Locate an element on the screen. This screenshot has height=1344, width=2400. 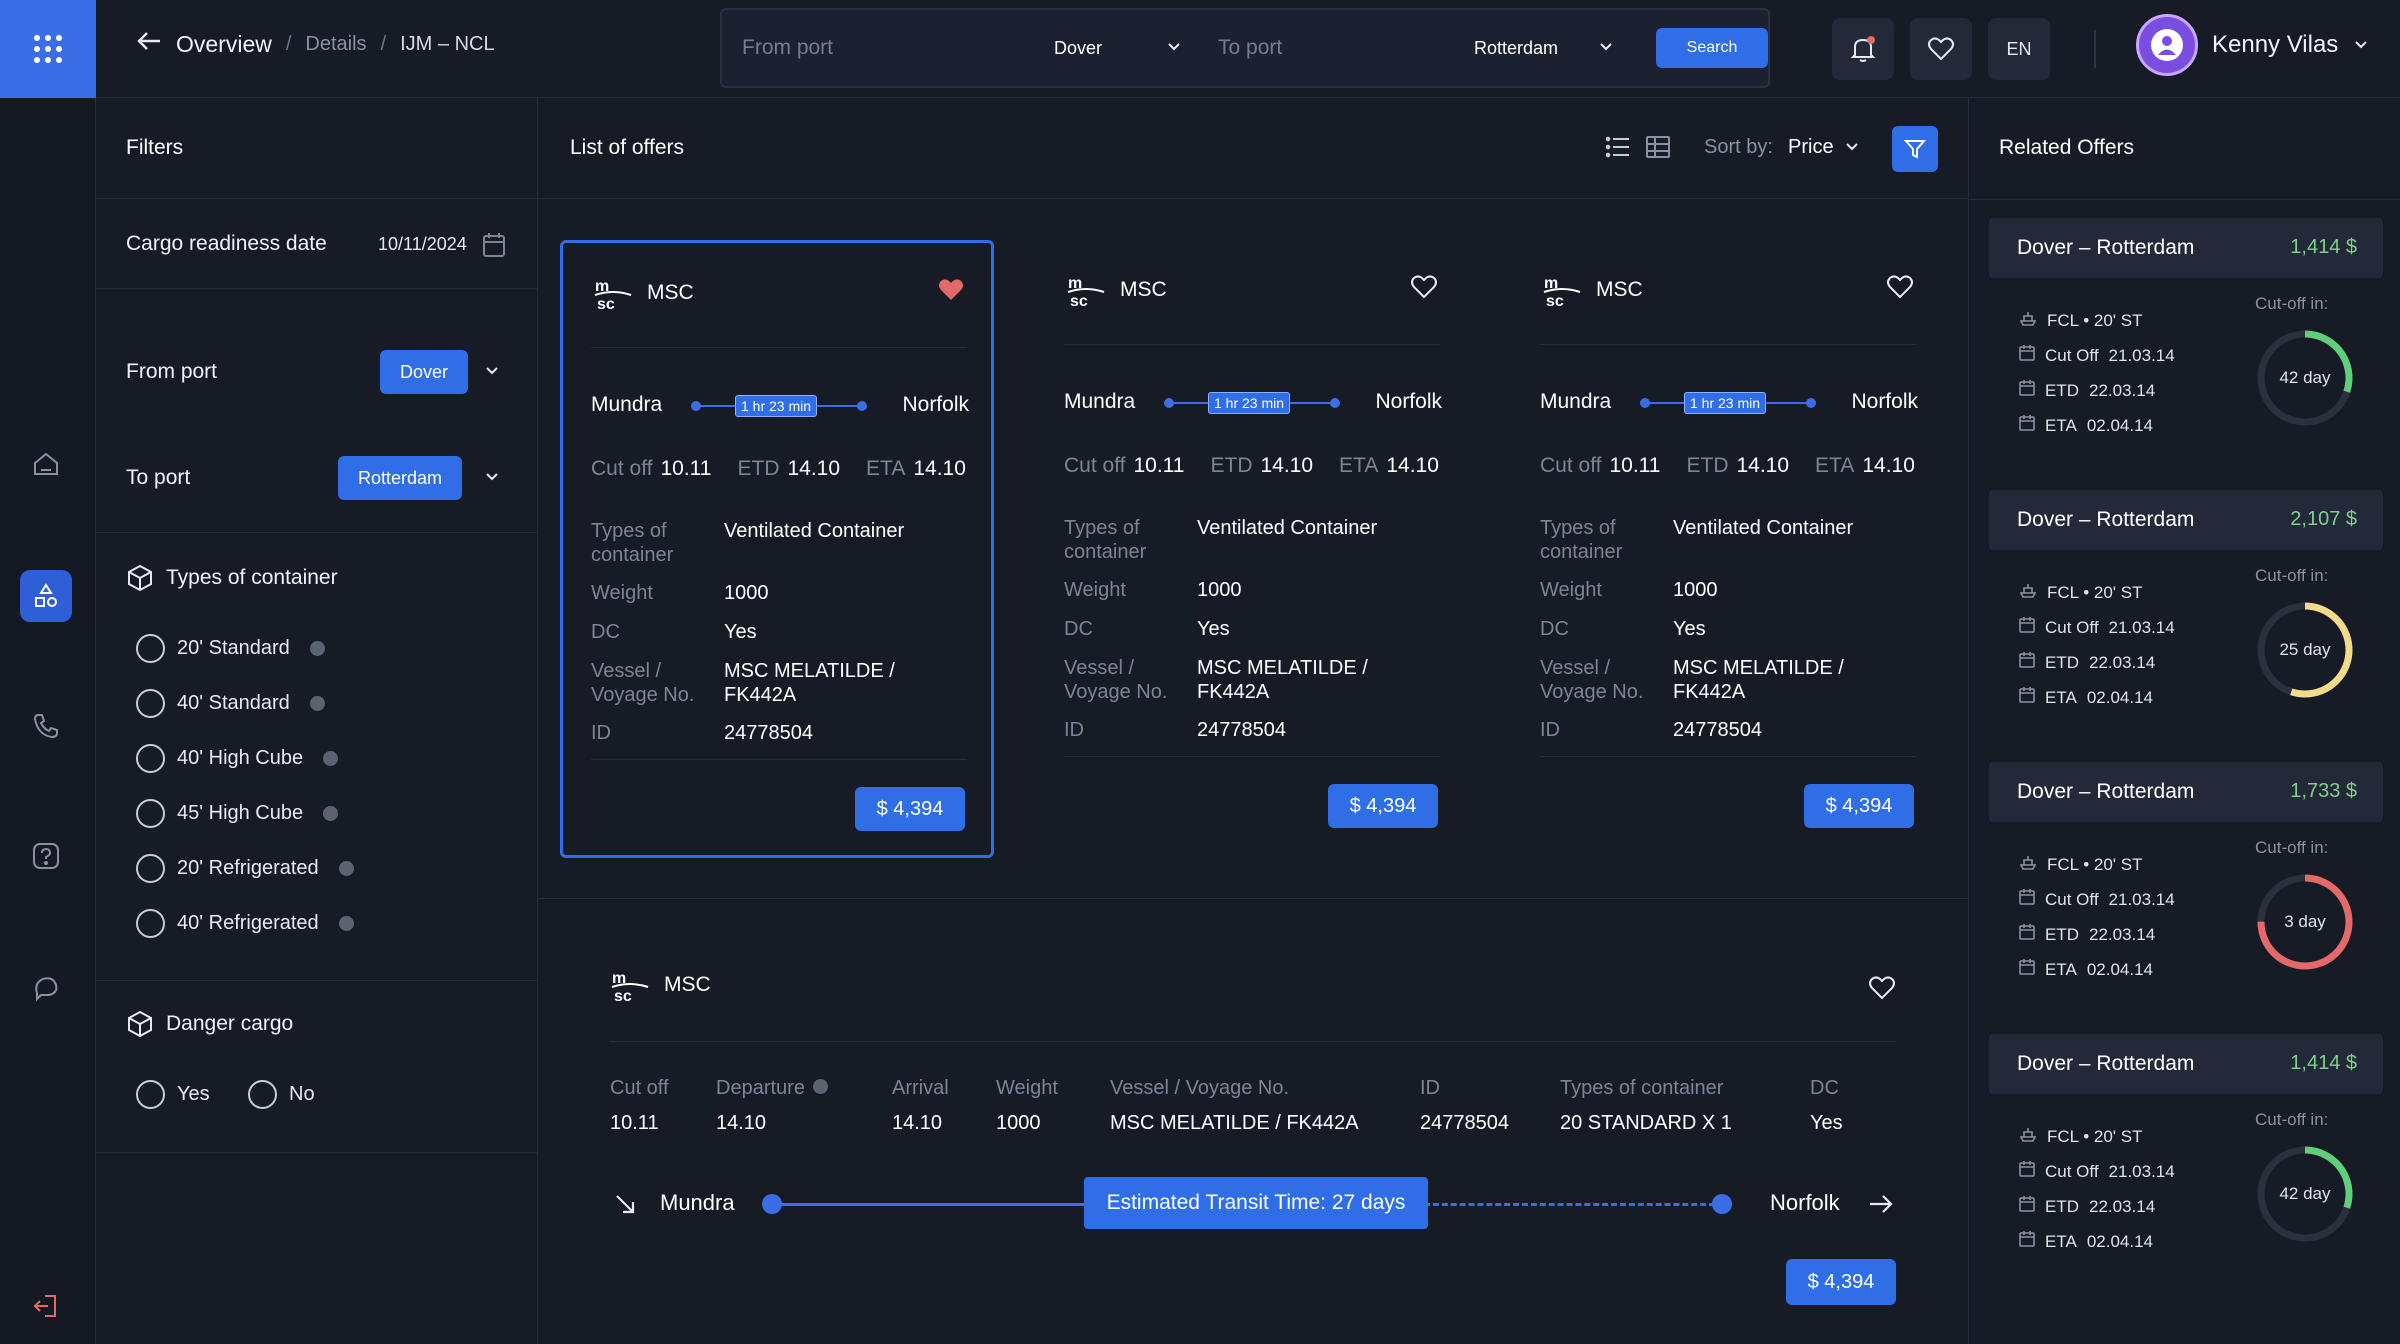
container-option: 20' Refrigerated is located at coordinates (245, 868).